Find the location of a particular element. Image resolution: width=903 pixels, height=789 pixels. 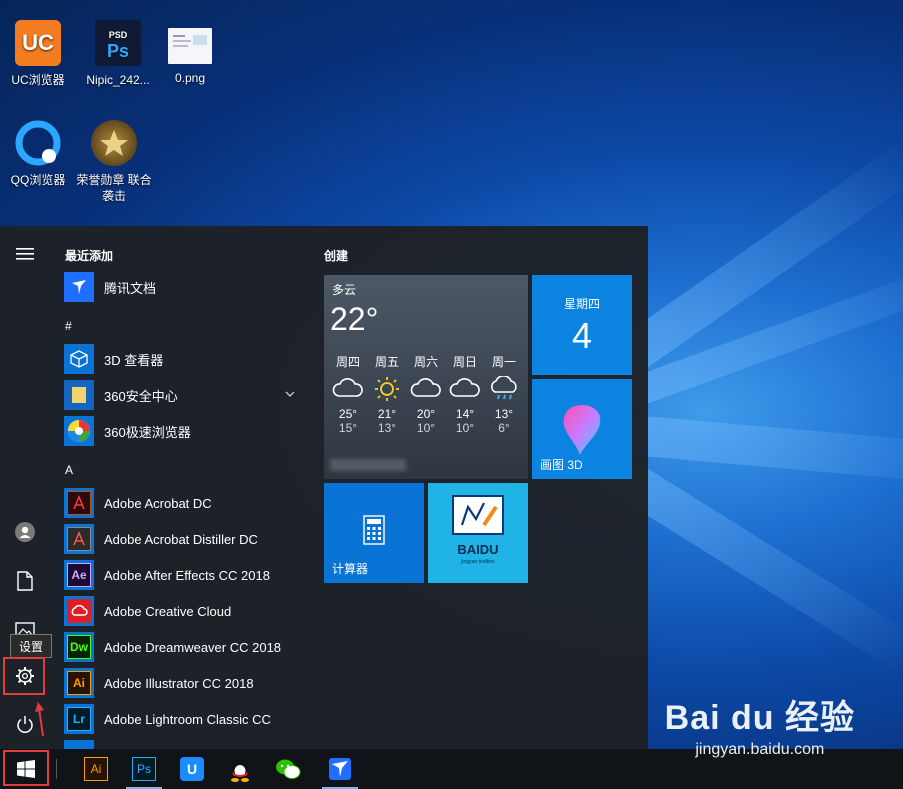

user-avatar-icon is located at coordinates (25, 532).